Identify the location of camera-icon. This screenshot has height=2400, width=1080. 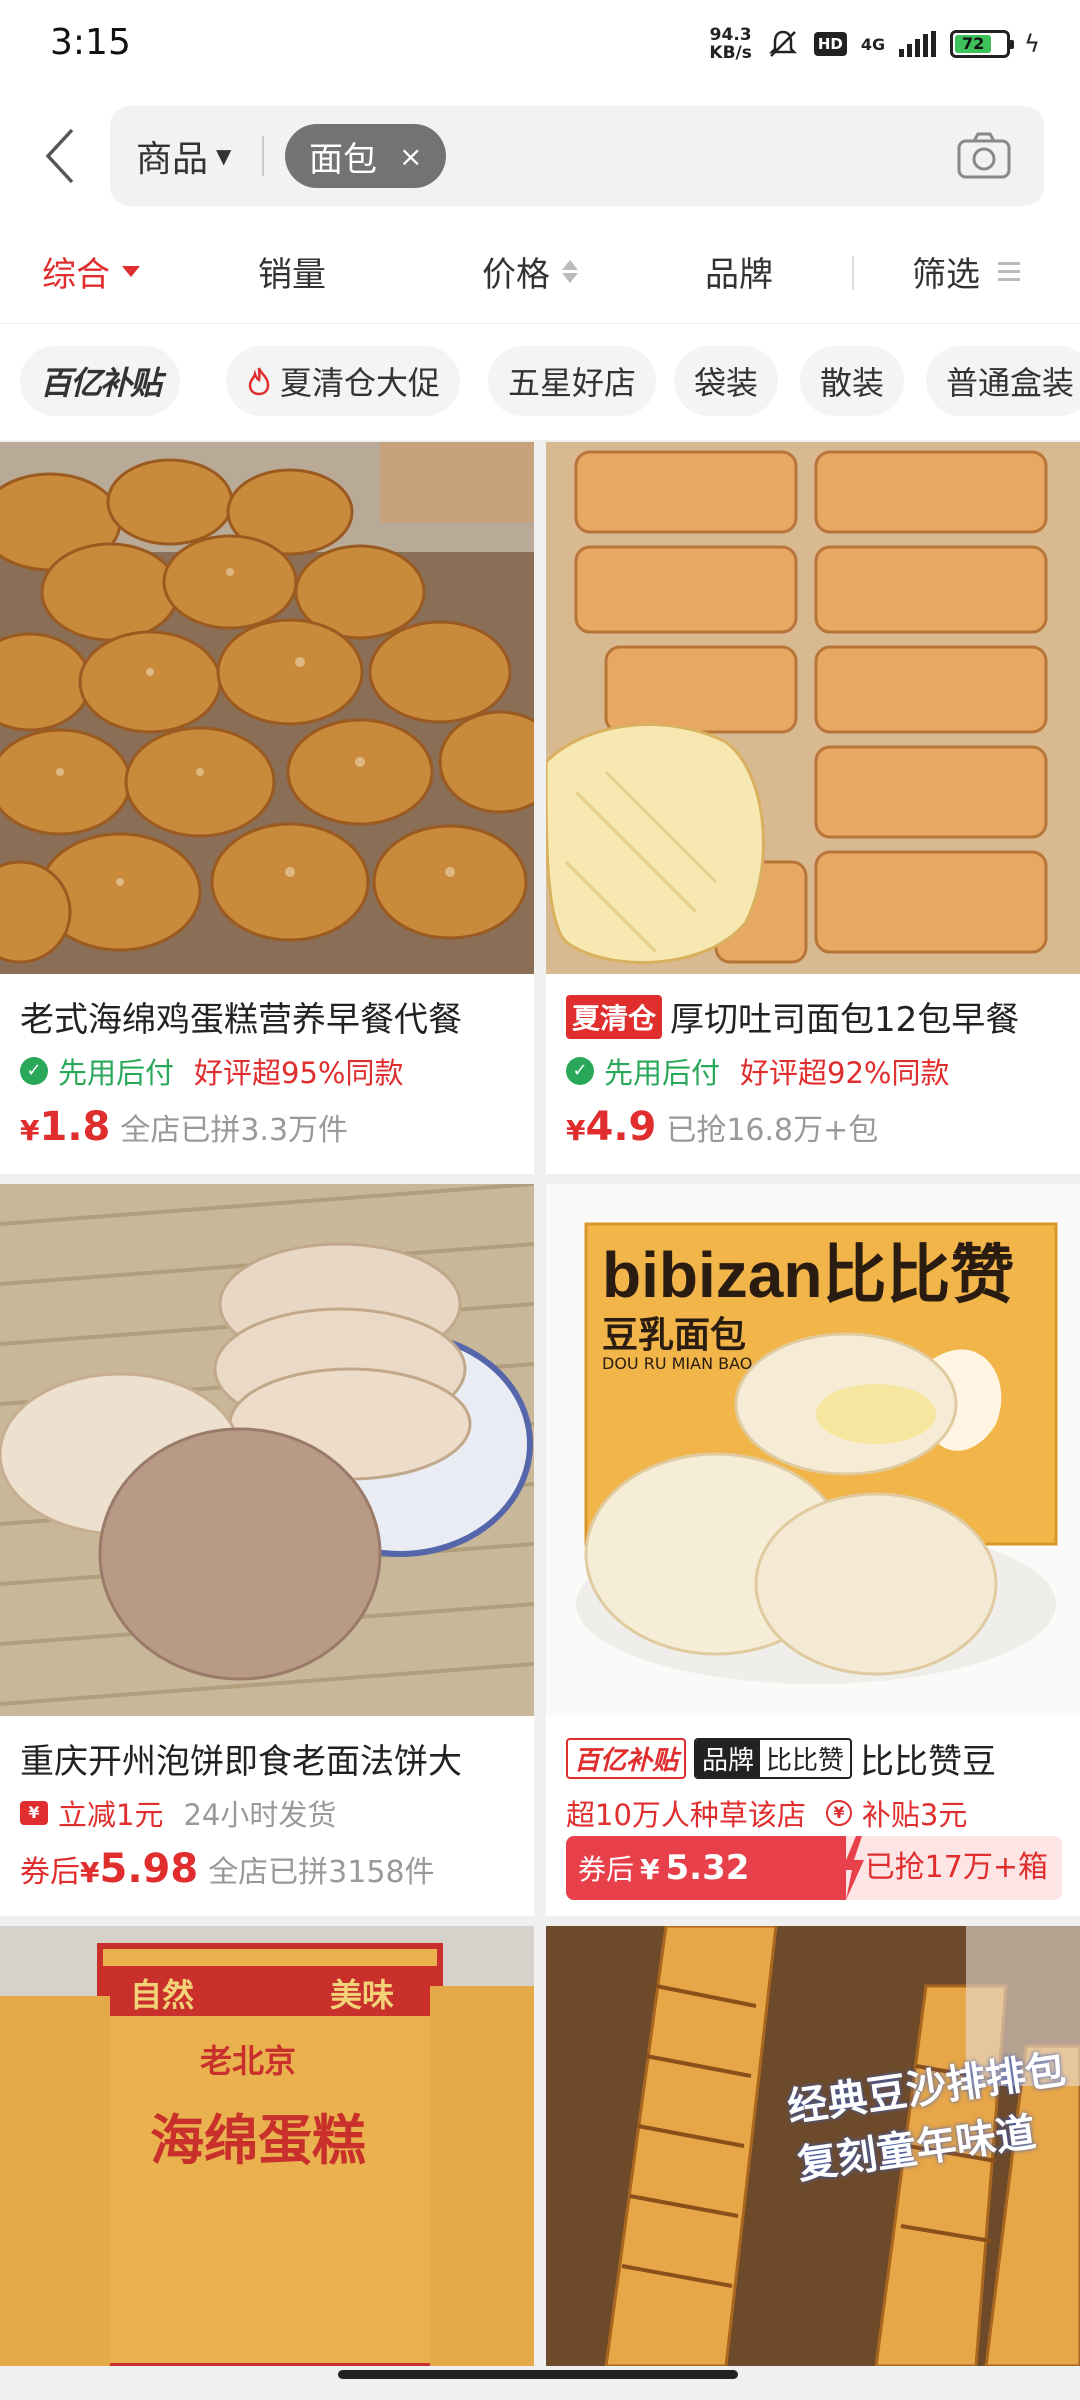
(984, 156).